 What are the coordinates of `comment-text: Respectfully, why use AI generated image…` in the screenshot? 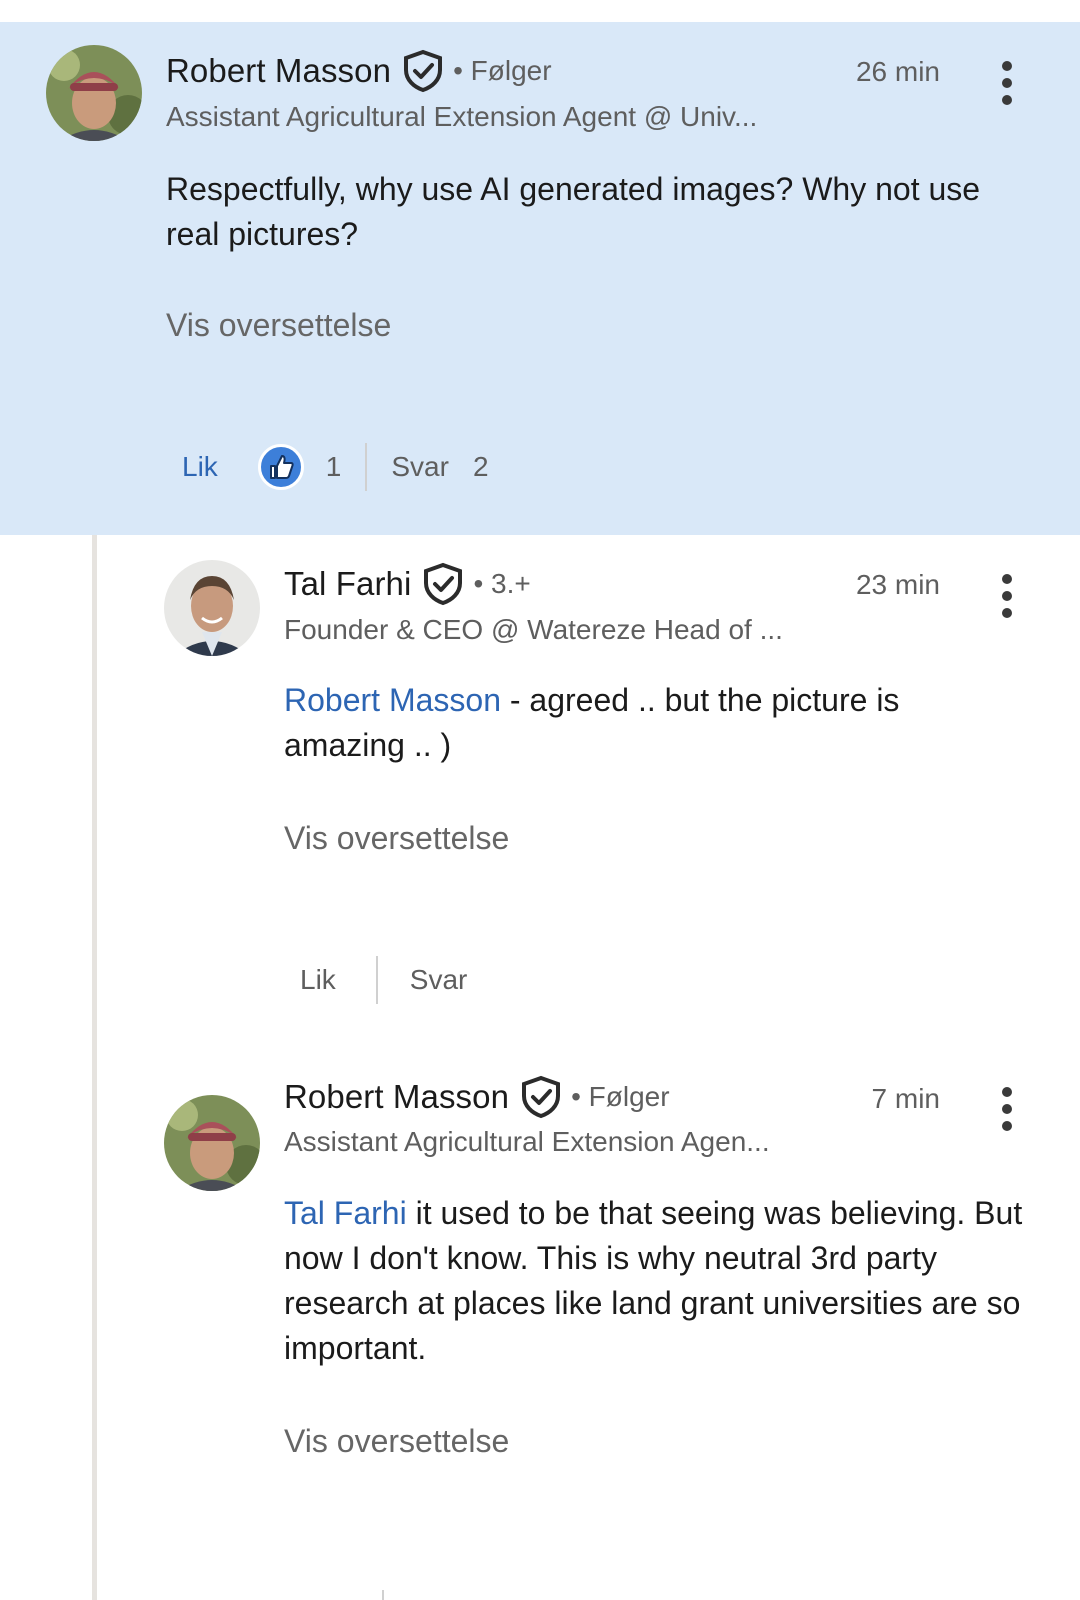 It's located at (596, 212).